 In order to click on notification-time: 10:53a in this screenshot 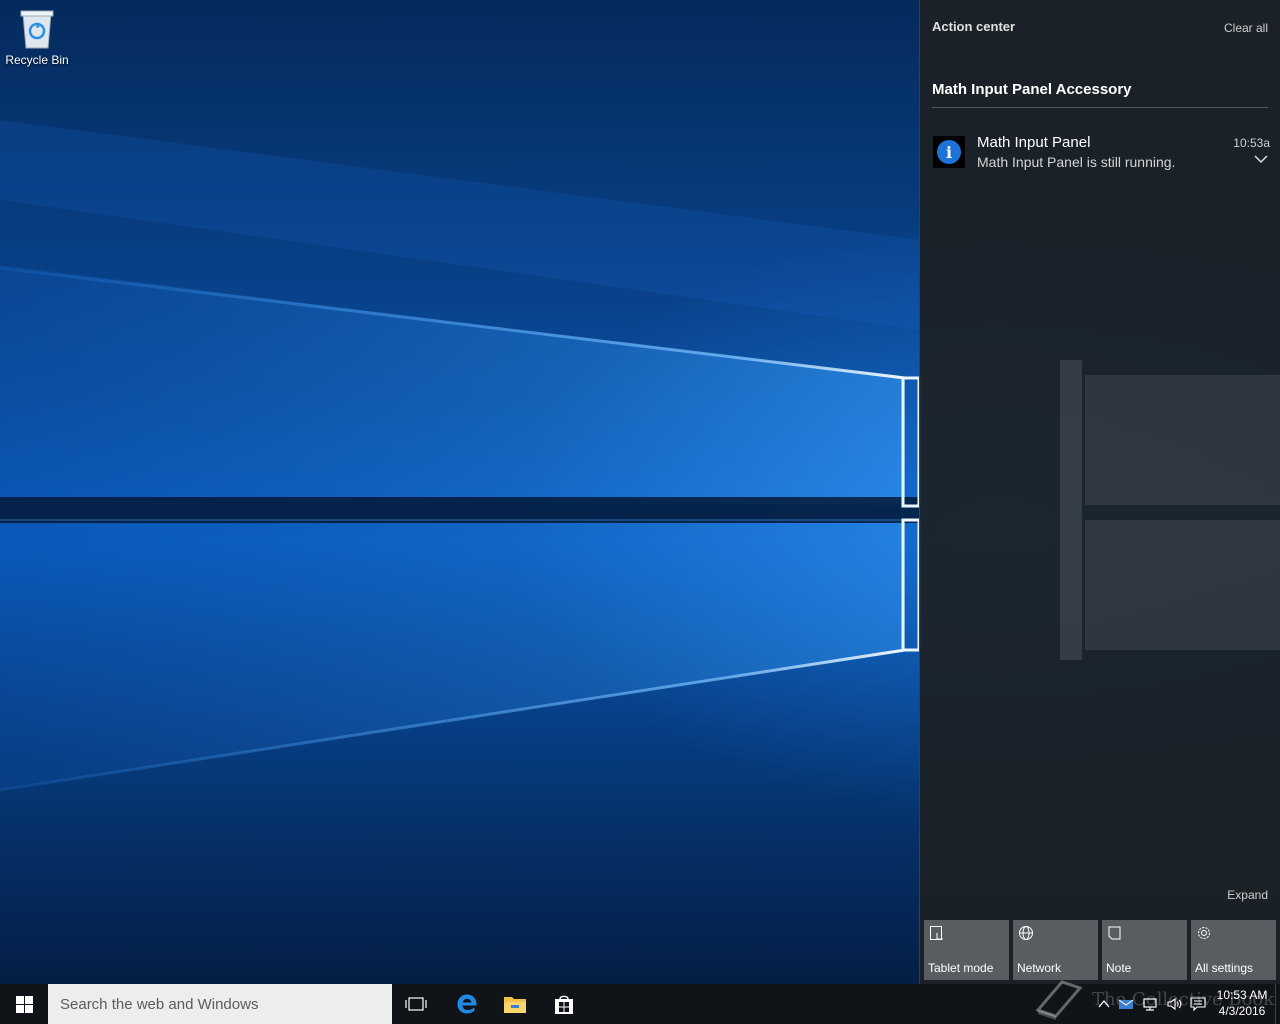, I will do `click(1251, 143)`.